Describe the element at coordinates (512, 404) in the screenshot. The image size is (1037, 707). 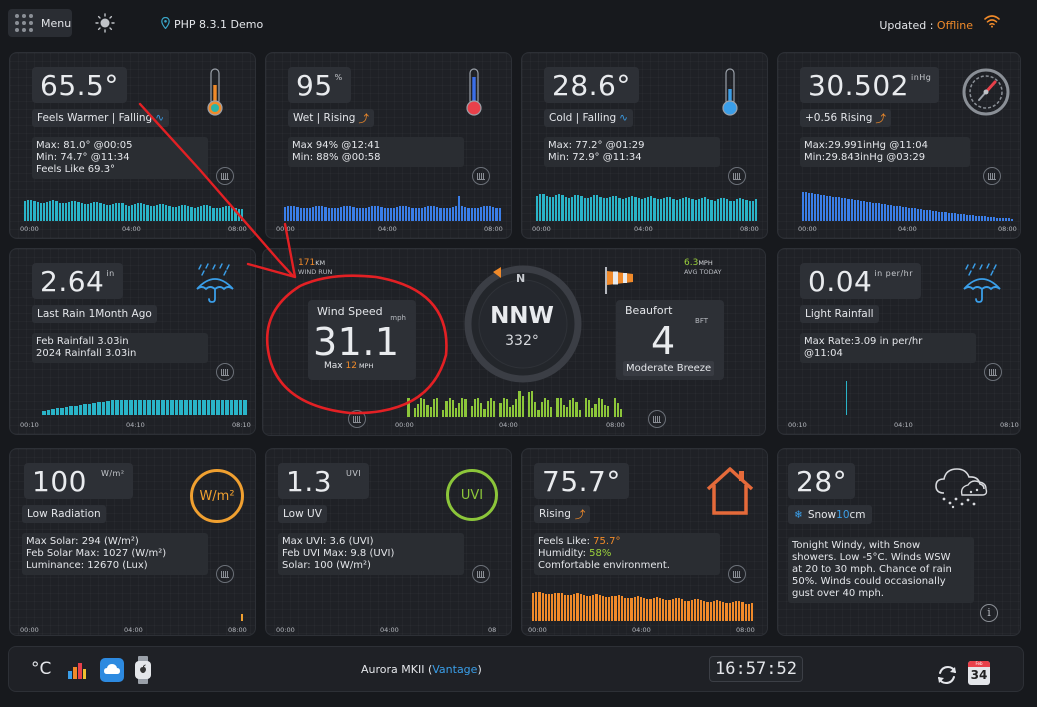
I see `wind-chart` at that location.